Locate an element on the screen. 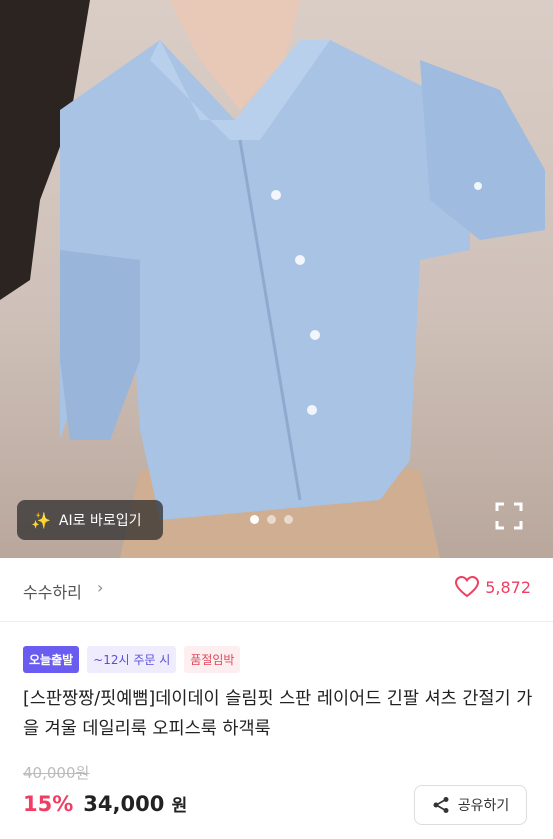 The image size is (553, 839). order-cutoff-badge: ~12시 주문 시 is located at coordinates (132, 659).